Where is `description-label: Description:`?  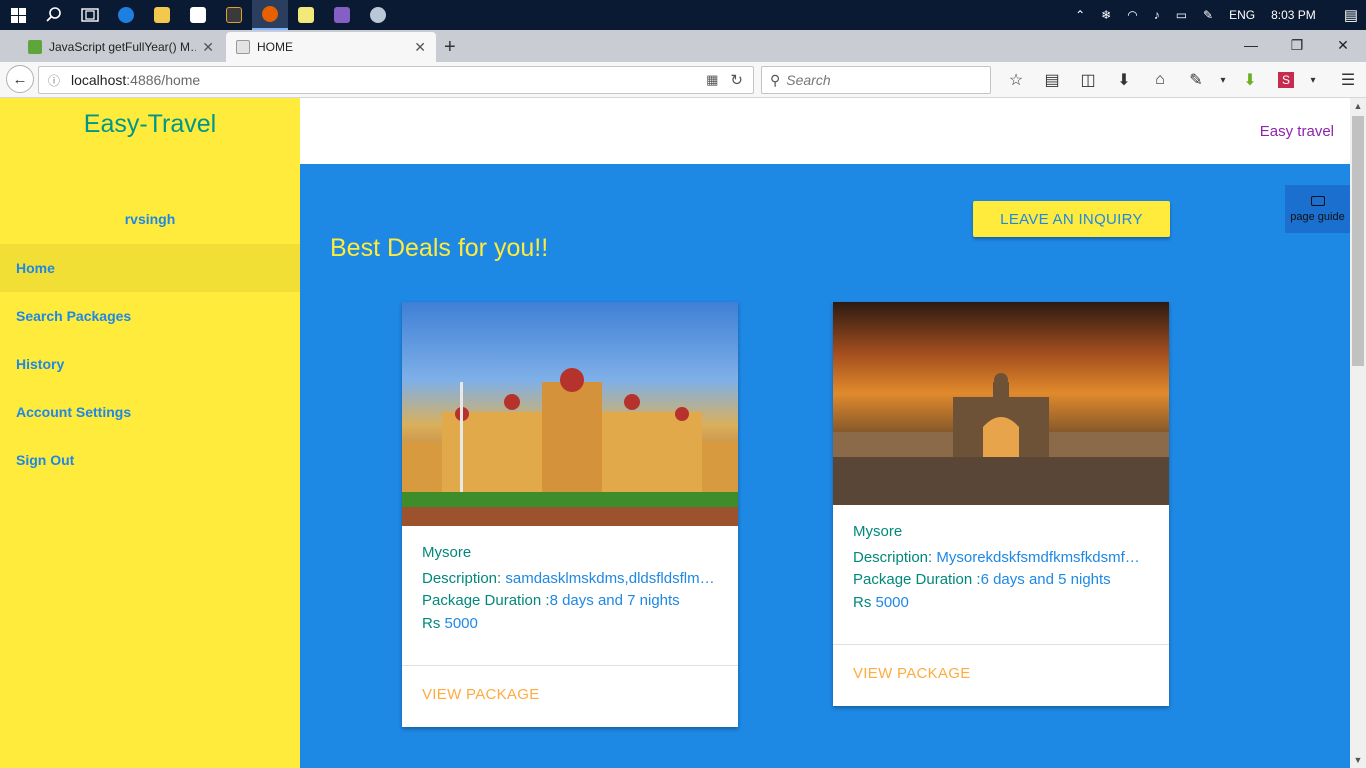
description-label: Description: is located at coordinates (464, 578).